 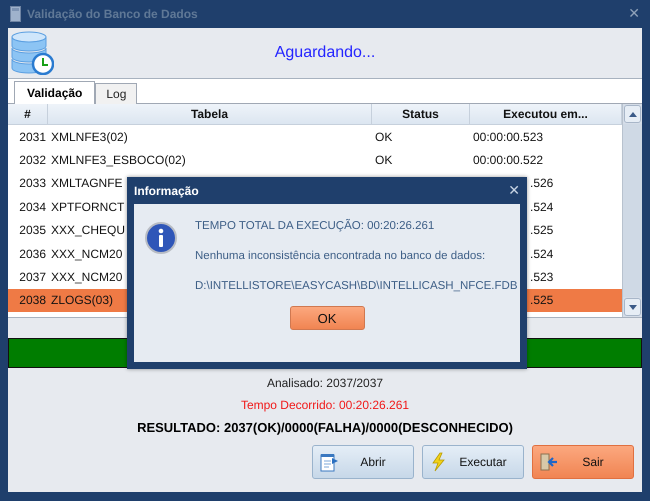 What do you see at coordinates (87, 183) in the screenshot?
I see `table-cell: XMLTAGNFE` at bounding box center [87, 183].